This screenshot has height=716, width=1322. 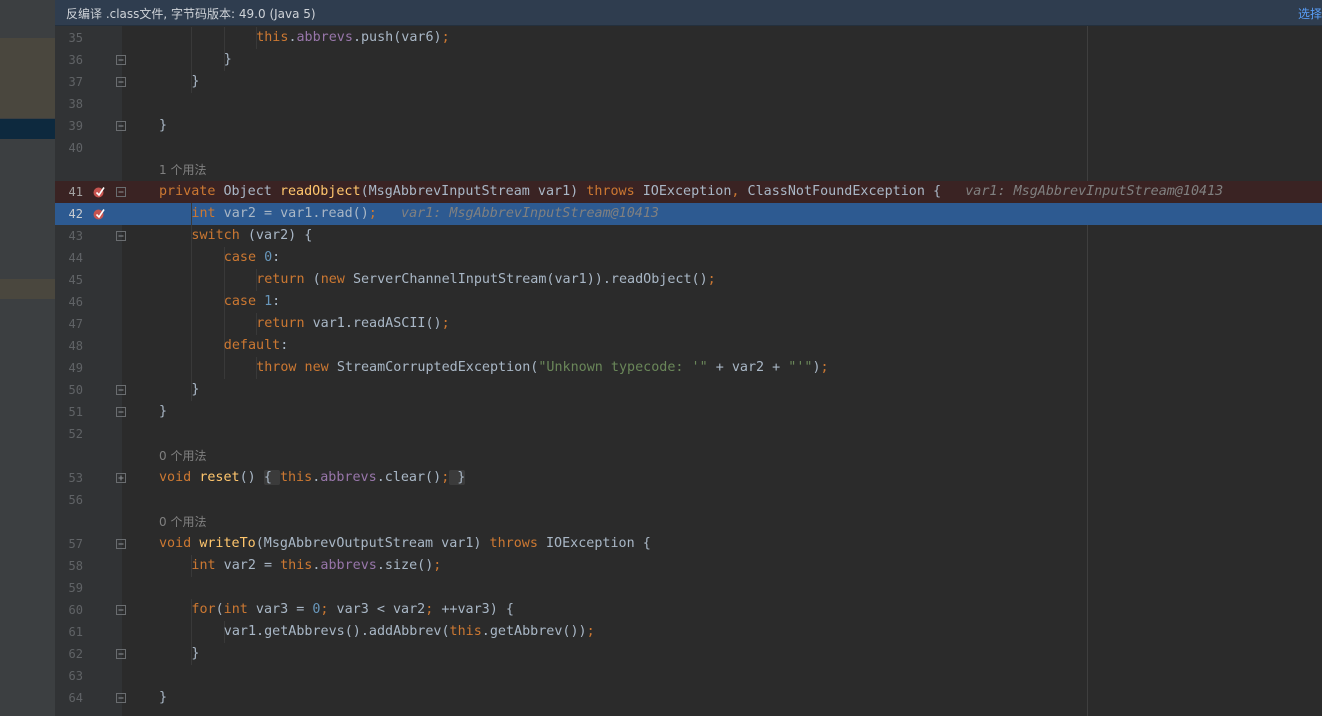 I want to click on line-number: 43, so click(x=69, y=236).